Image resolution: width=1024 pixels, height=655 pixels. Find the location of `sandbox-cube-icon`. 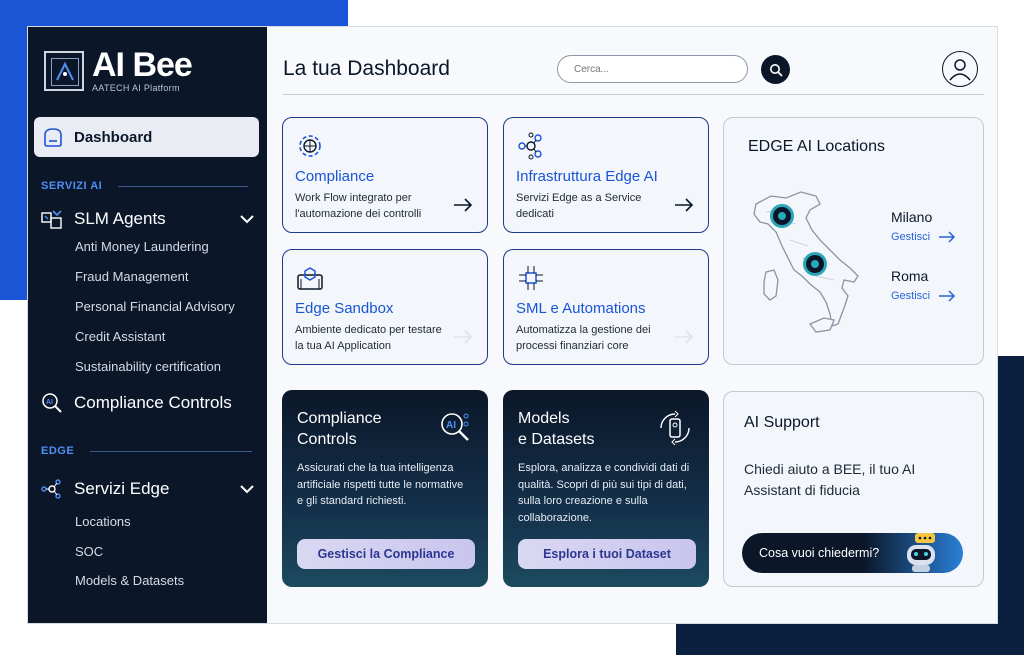

sandbox-cube-icon is located at coordinates (310, 278).